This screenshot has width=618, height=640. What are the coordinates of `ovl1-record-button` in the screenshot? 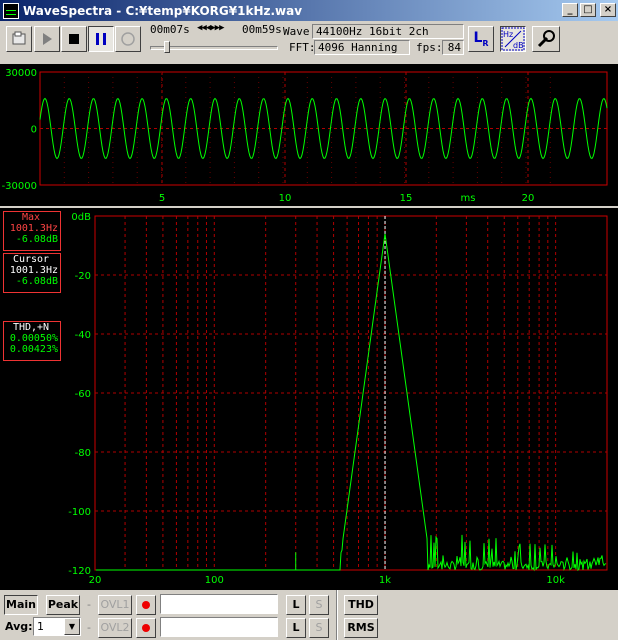 It's located at (146, 605).